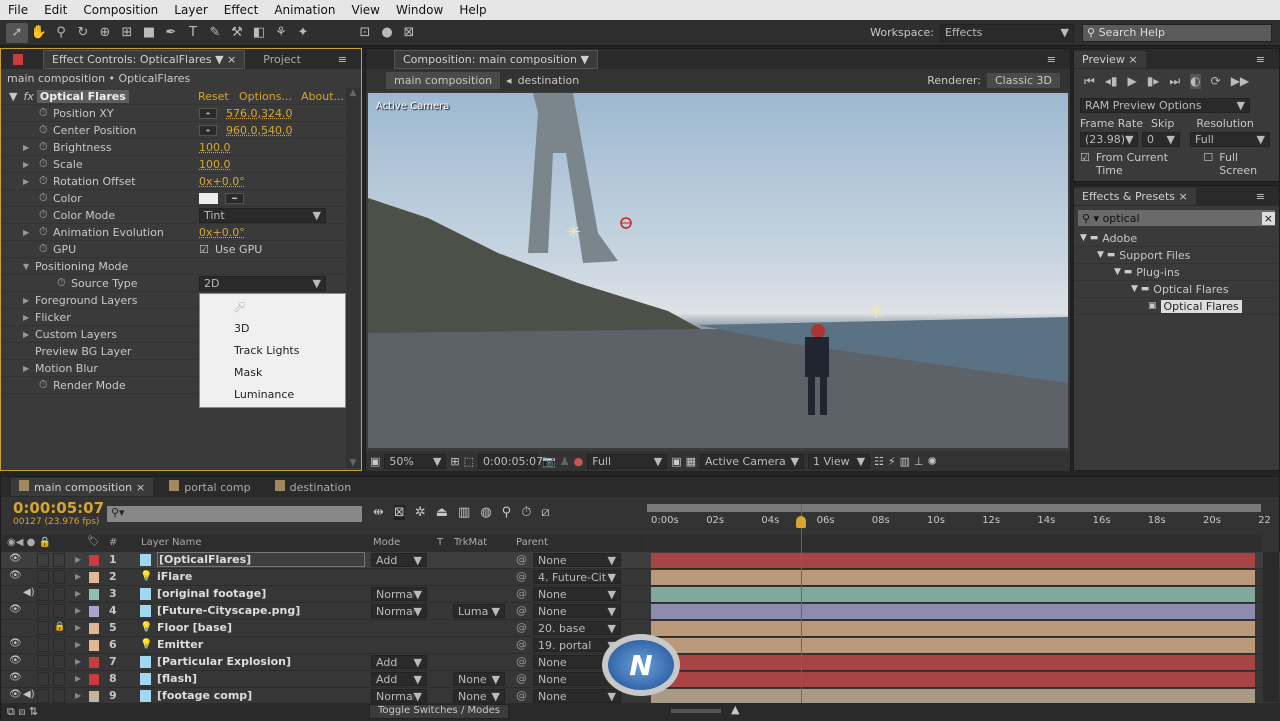 This screenshot has width=1280, height=721. What do you see at coordinates (194, 627) in the screenshot?
I see `layer-name: Floor [base]` at bounding box center [194, 627].